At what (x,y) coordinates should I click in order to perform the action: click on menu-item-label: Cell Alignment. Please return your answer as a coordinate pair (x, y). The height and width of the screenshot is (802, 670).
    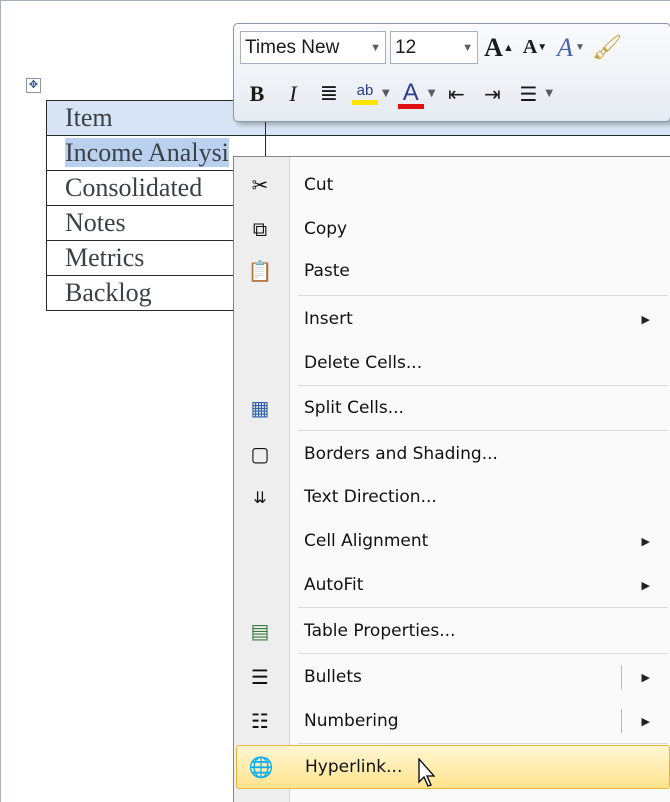
    Looking at the image, I should click on (366, 541).